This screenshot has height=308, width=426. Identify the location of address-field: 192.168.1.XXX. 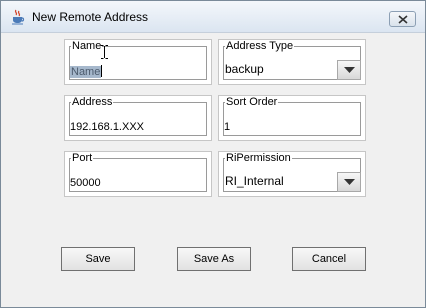
(107, 127).